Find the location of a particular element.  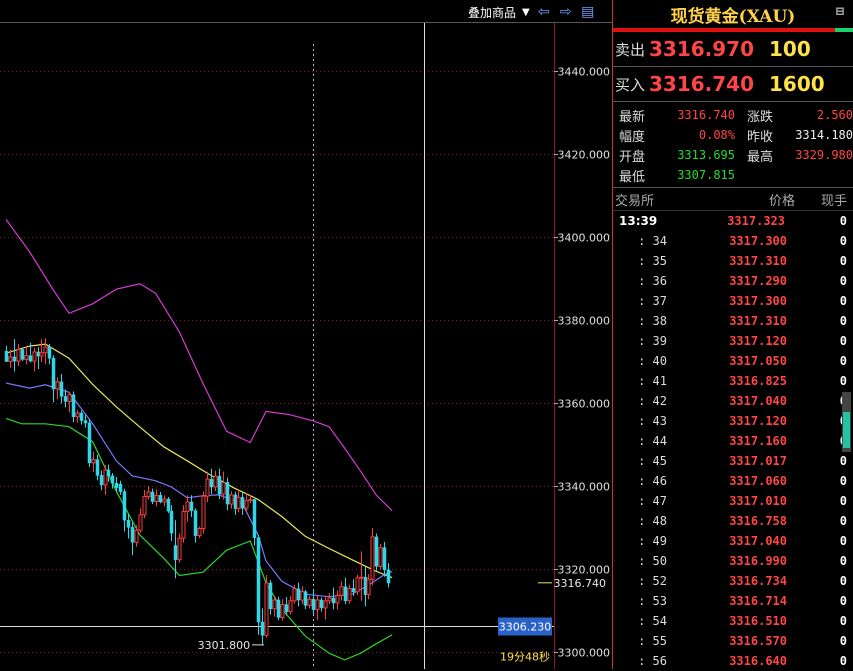

tick-row: : 39 3317.120 0 is located at coordinates (733, 341).